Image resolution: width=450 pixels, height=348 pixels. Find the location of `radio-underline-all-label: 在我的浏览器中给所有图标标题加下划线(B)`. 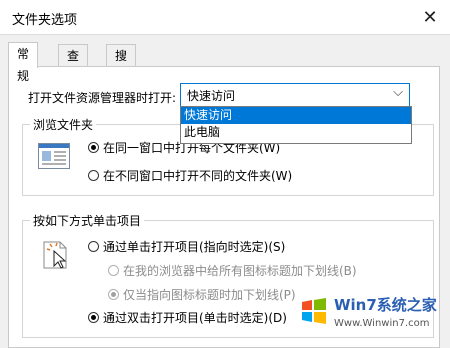

radio-underline-all-label: 在我的浏览器中给所有图标标题加下划线(B) is located at coordinates (240, 271).